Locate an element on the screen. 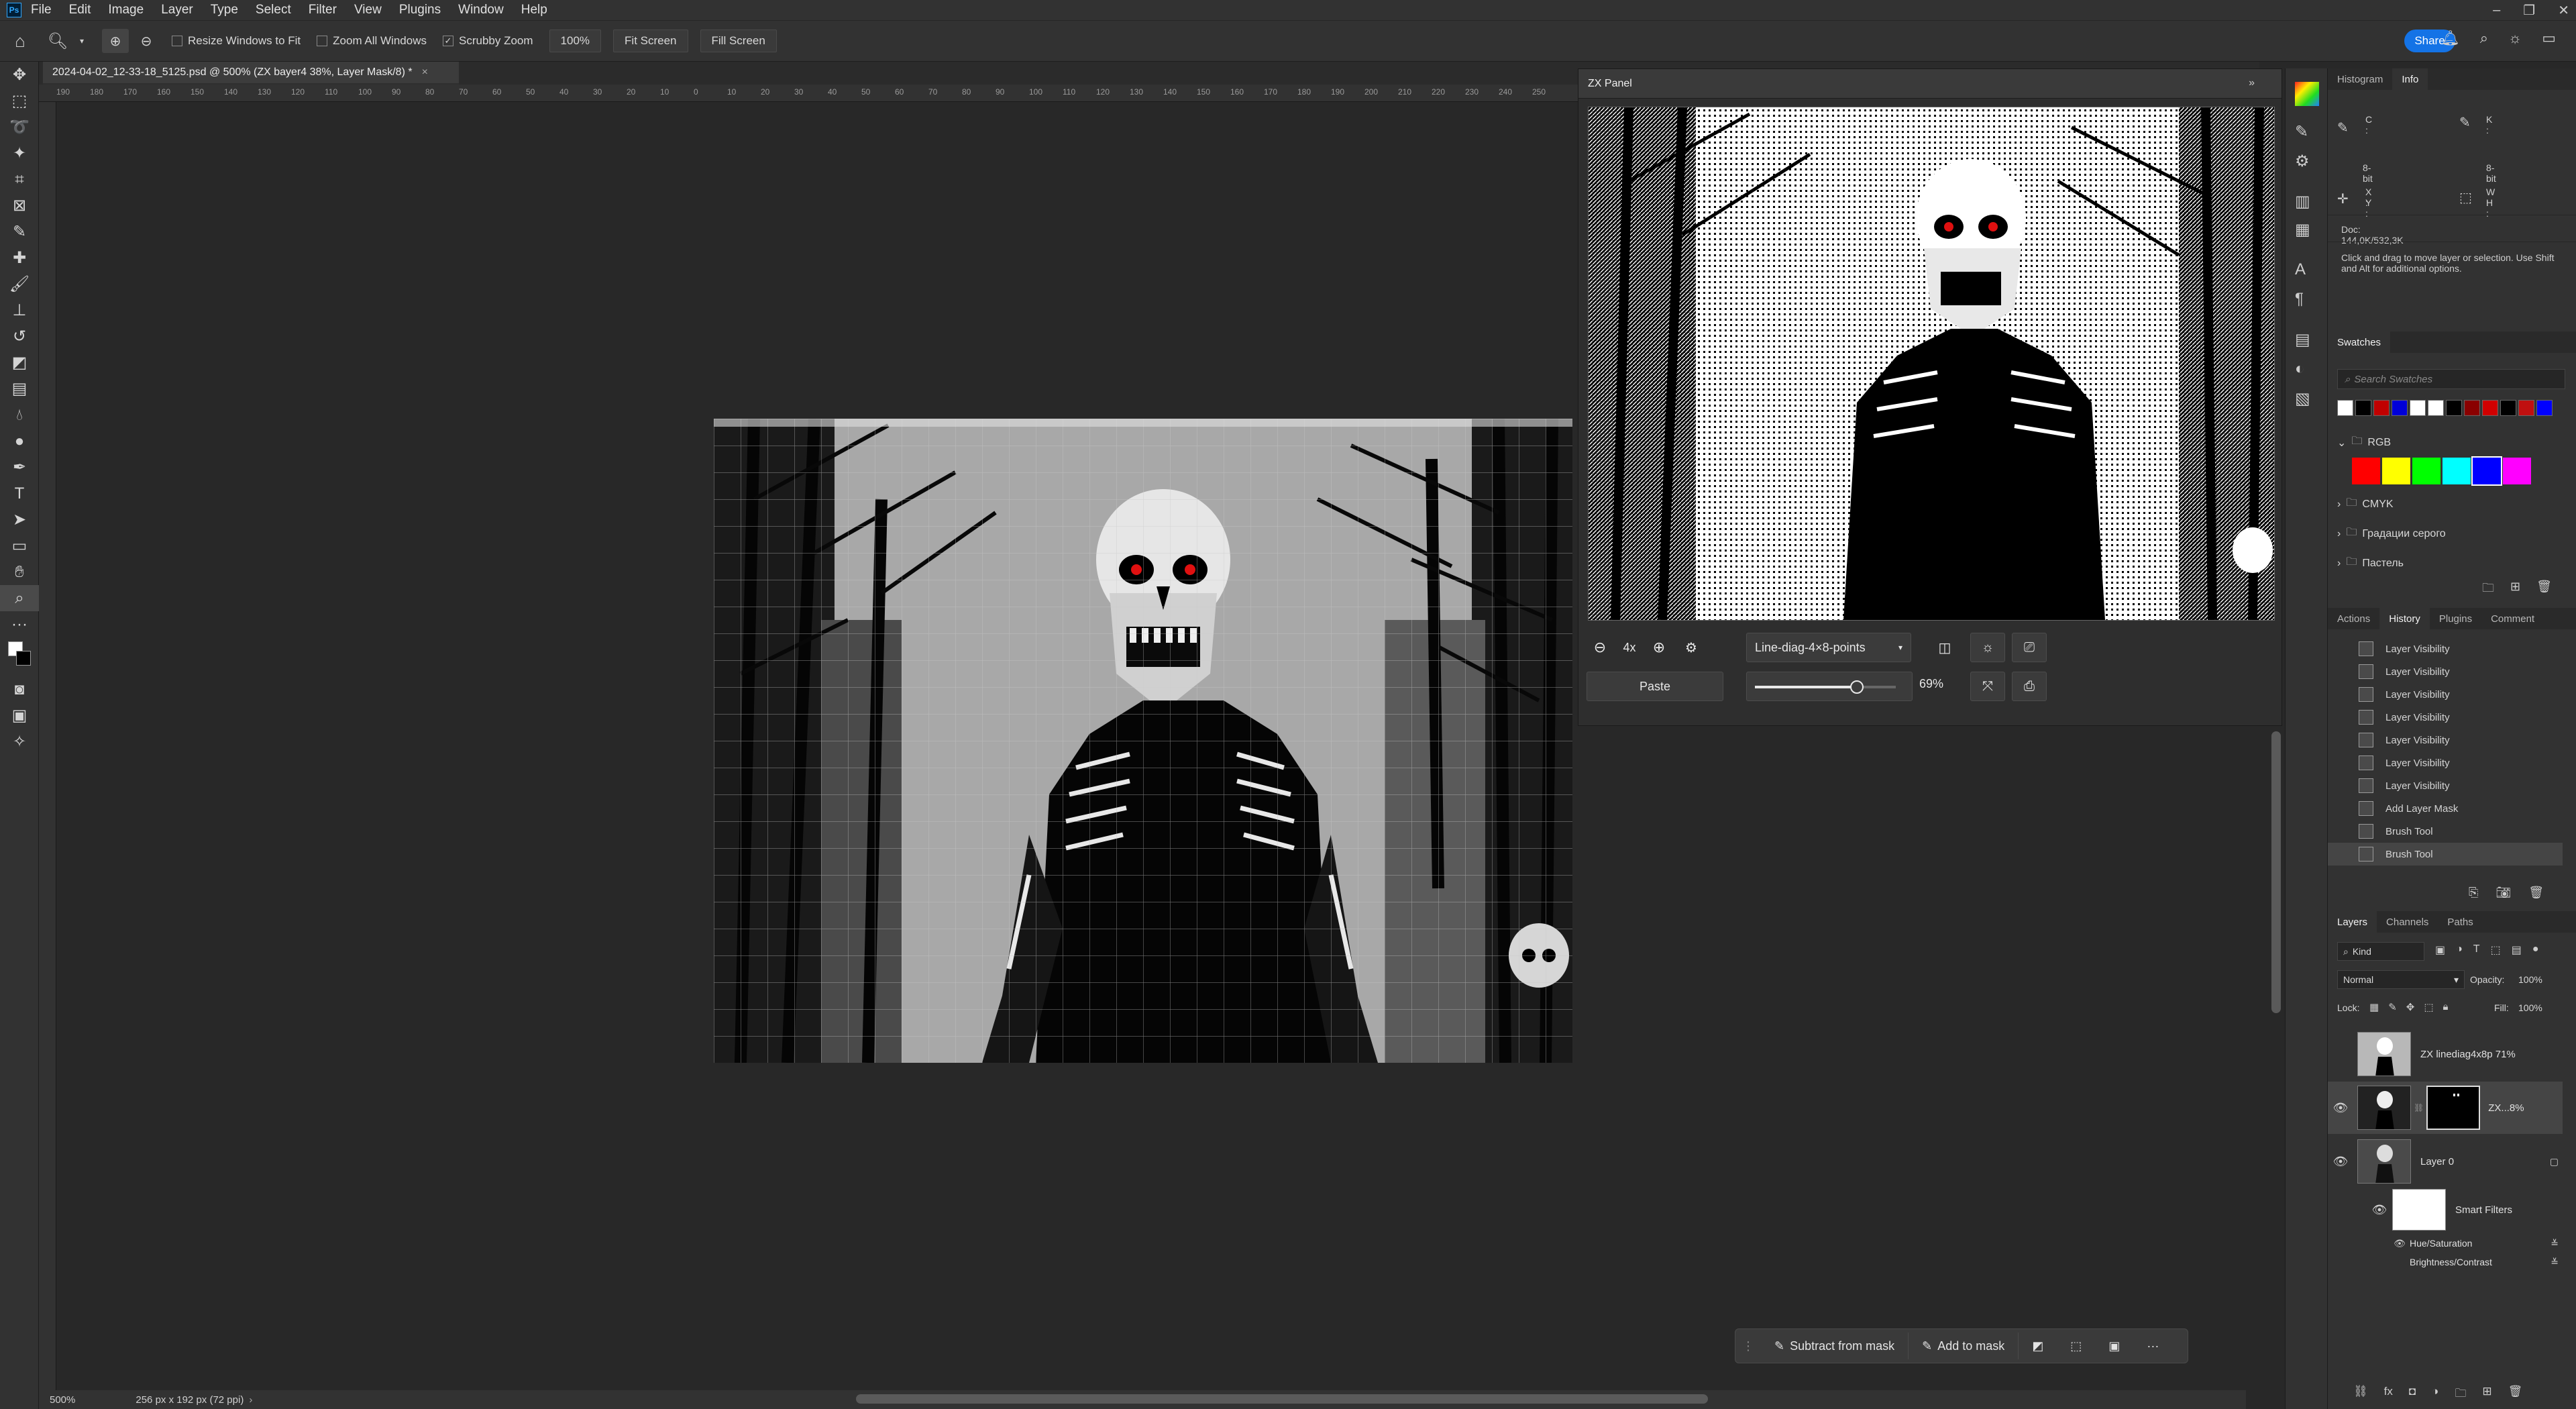 The image size is (2576, 1409). fill-screen-button: Fill Screen is located at coordinates (738, 41).